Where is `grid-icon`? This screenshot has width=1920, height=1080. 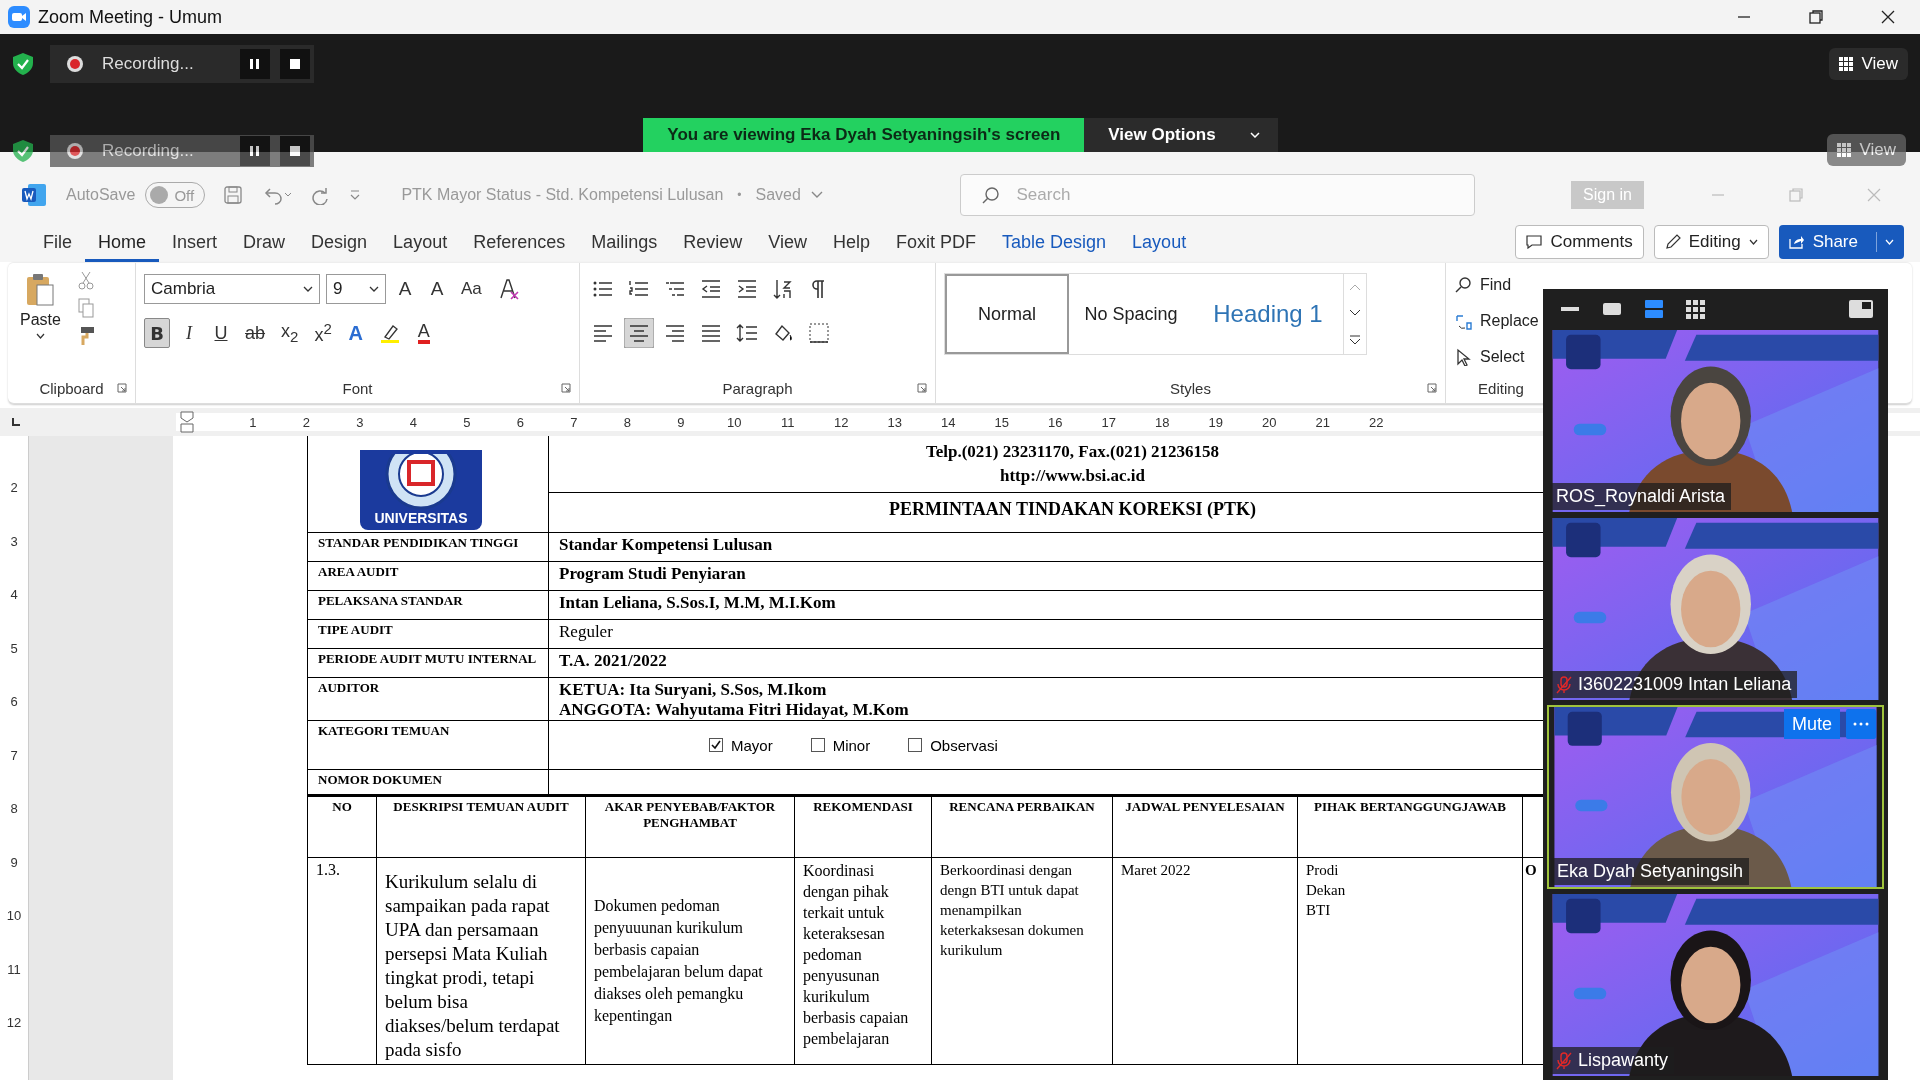 grid-icon is located at coordinates (1844, 150).